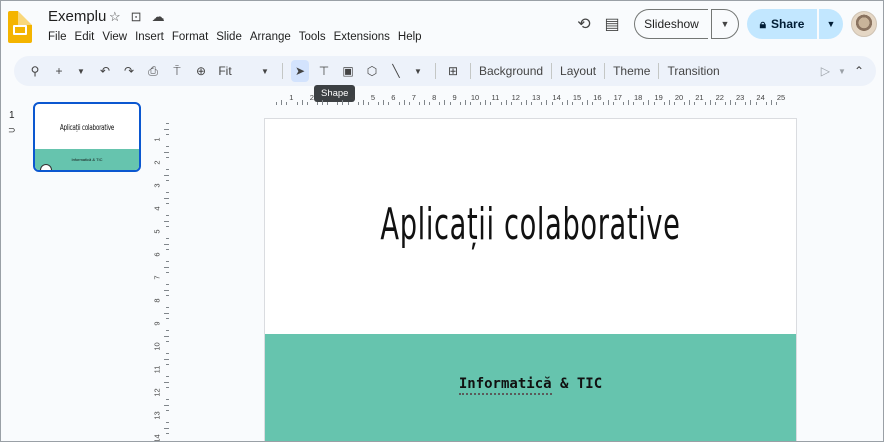  What do you see at coordinates (584, 24) in the screenshot?
I see `version-history-icon: ⟲` at bounding box center [584, 24].